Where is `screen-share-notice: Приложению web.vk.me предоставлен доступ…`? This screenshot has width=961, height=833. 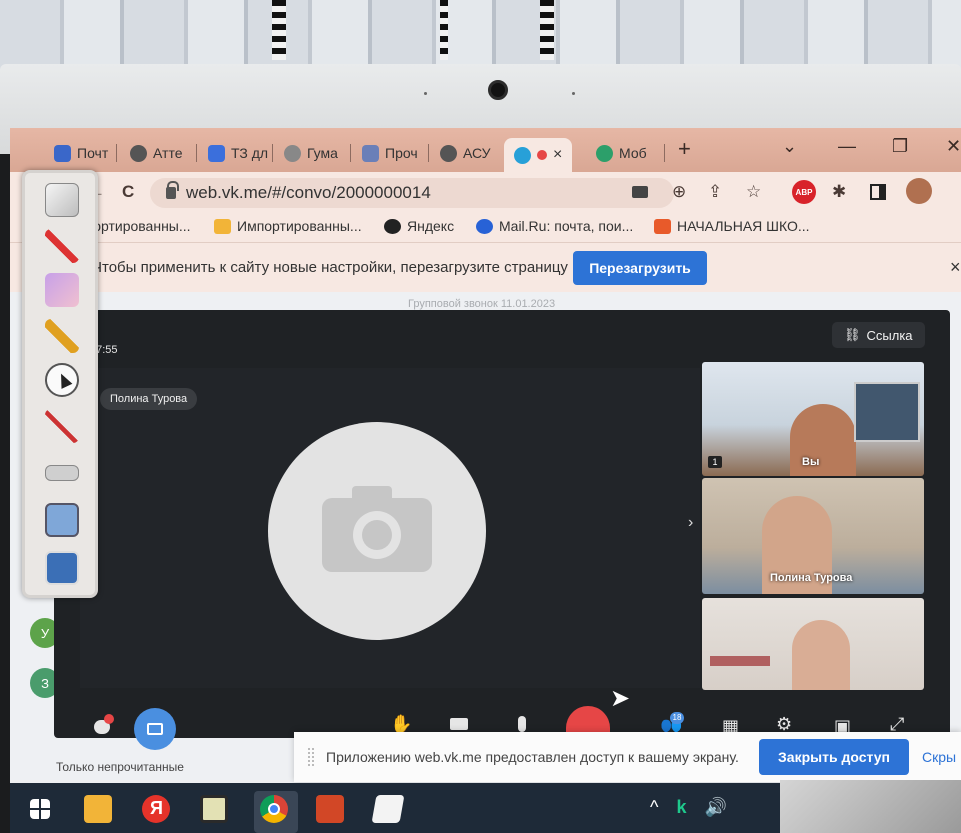 screen-share-notice: Приложению web.vk.me предоставлен доступ… is located at coordinates (627, 757).